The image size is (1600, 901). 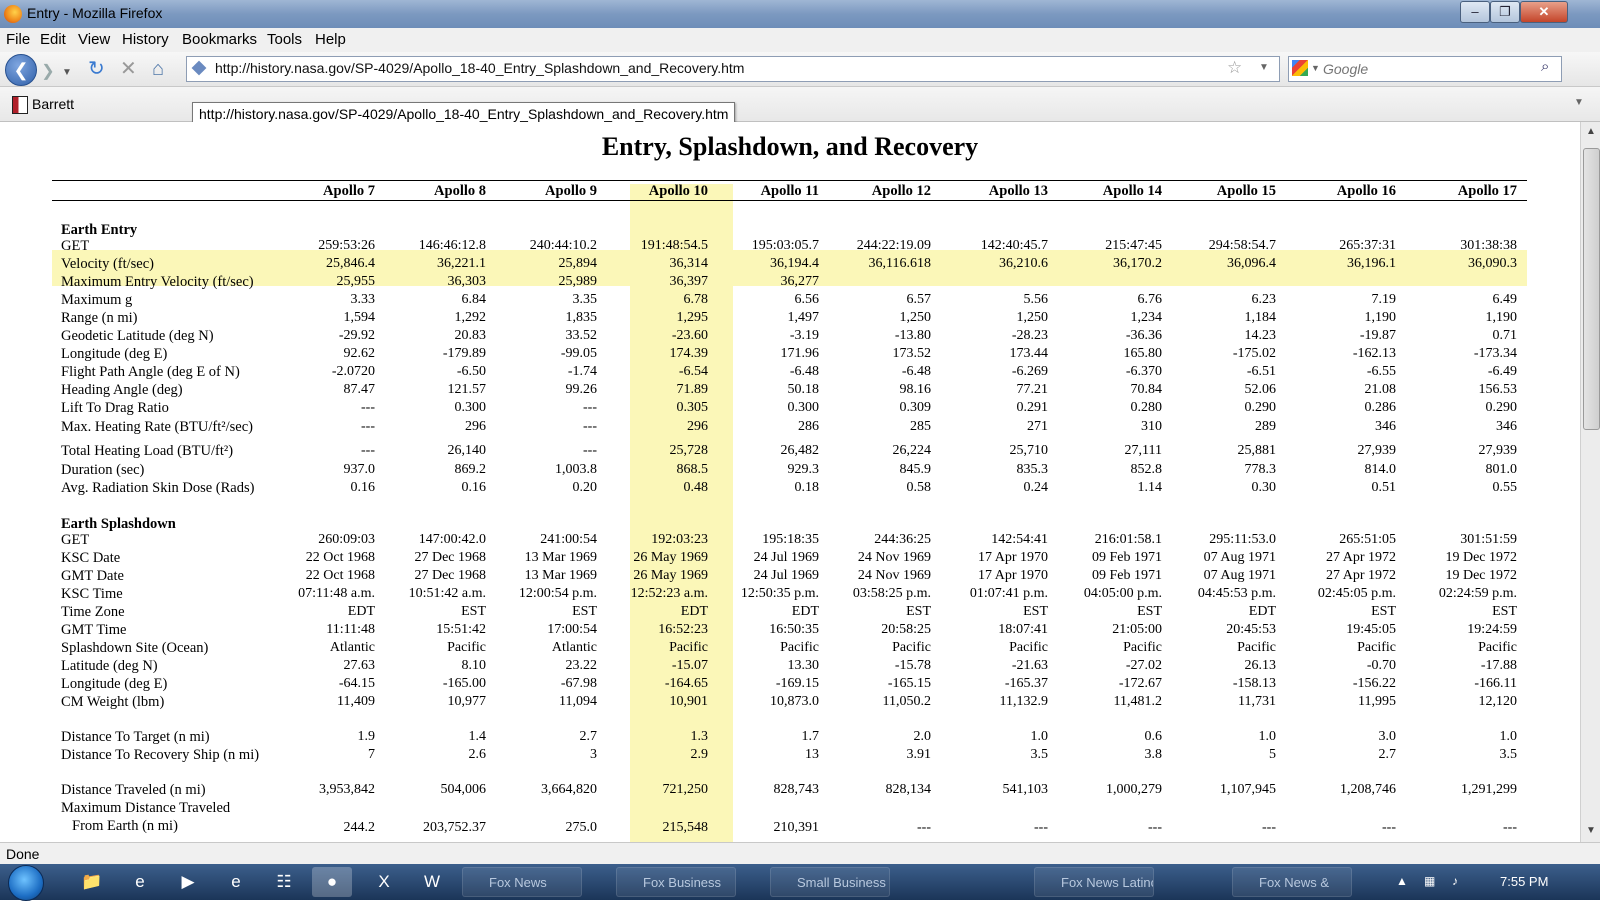 What do you see at coordinates (578, 701) in the screenshot?
I see `table-cell: 11,094` at bounding box center [578, 701].